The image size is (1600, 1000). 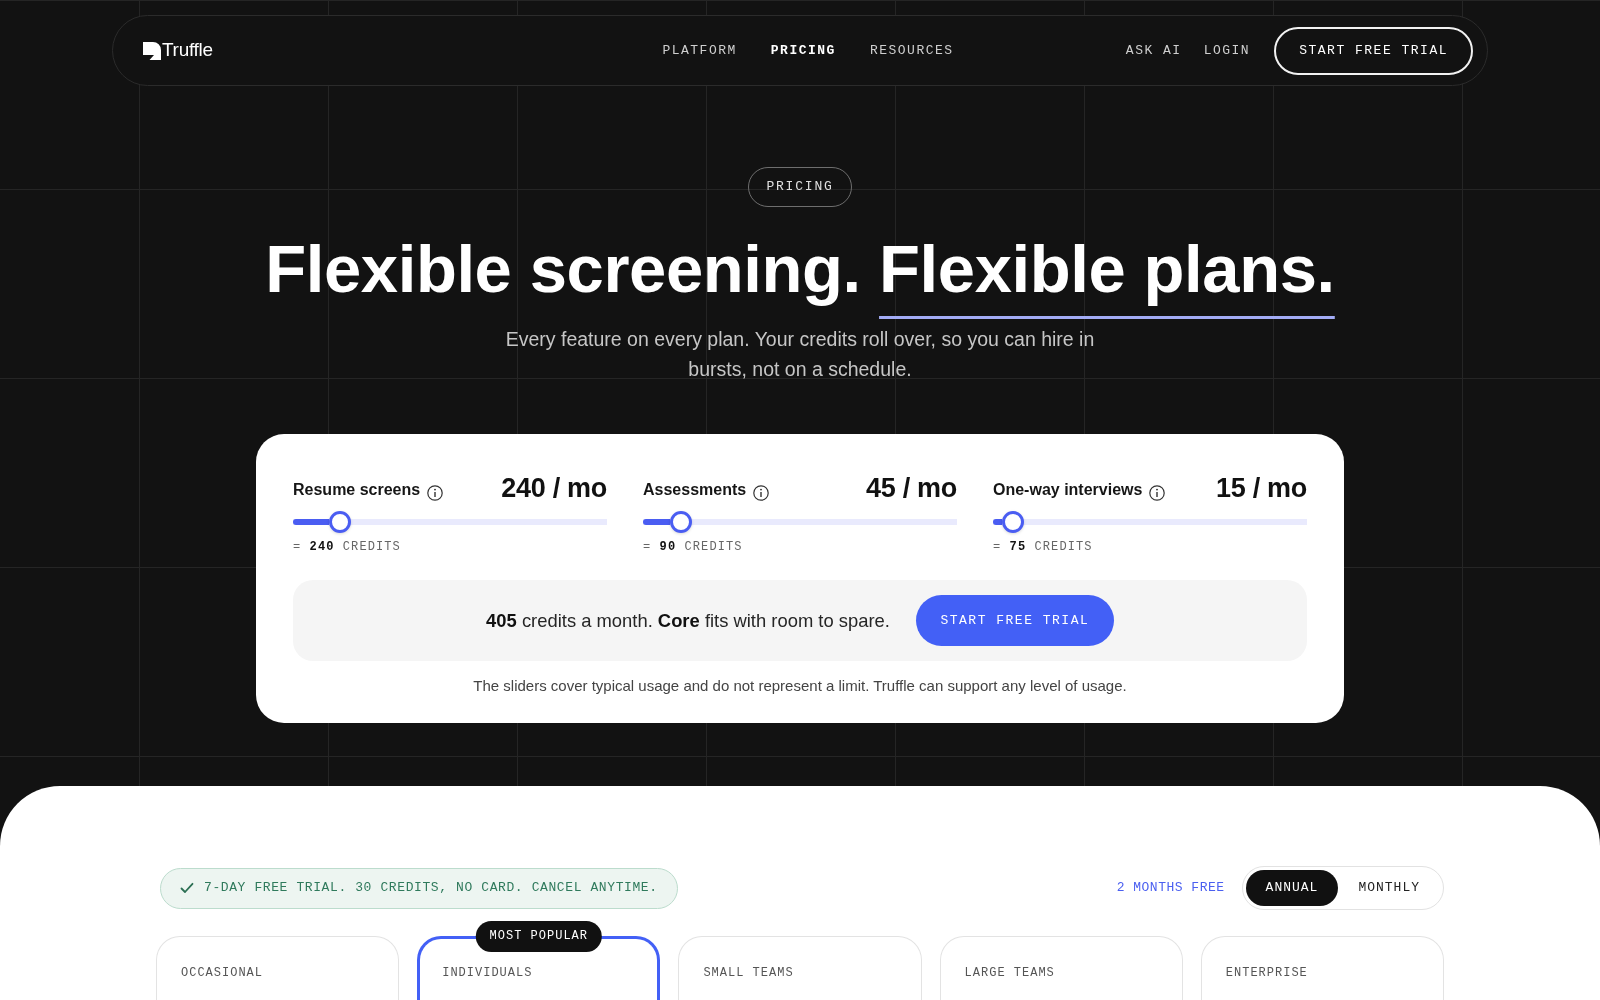 What do you see at coordinates (695, 490) in the screenshot?
I see `slider-label: Assessments` at bounding box center [695, 490].